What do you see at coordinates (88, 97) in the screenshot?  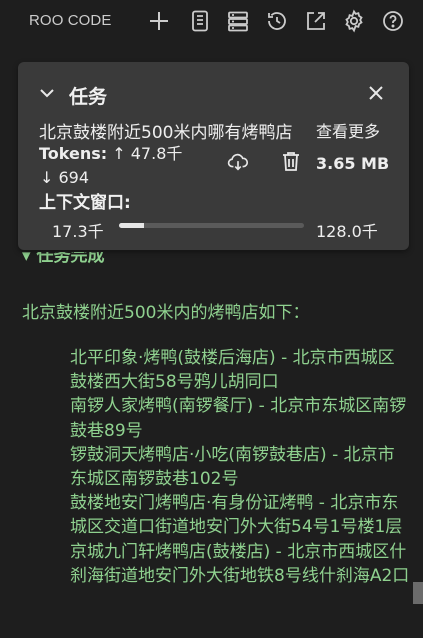 I see `task-title: 任务` at bounding box center [88, 97].